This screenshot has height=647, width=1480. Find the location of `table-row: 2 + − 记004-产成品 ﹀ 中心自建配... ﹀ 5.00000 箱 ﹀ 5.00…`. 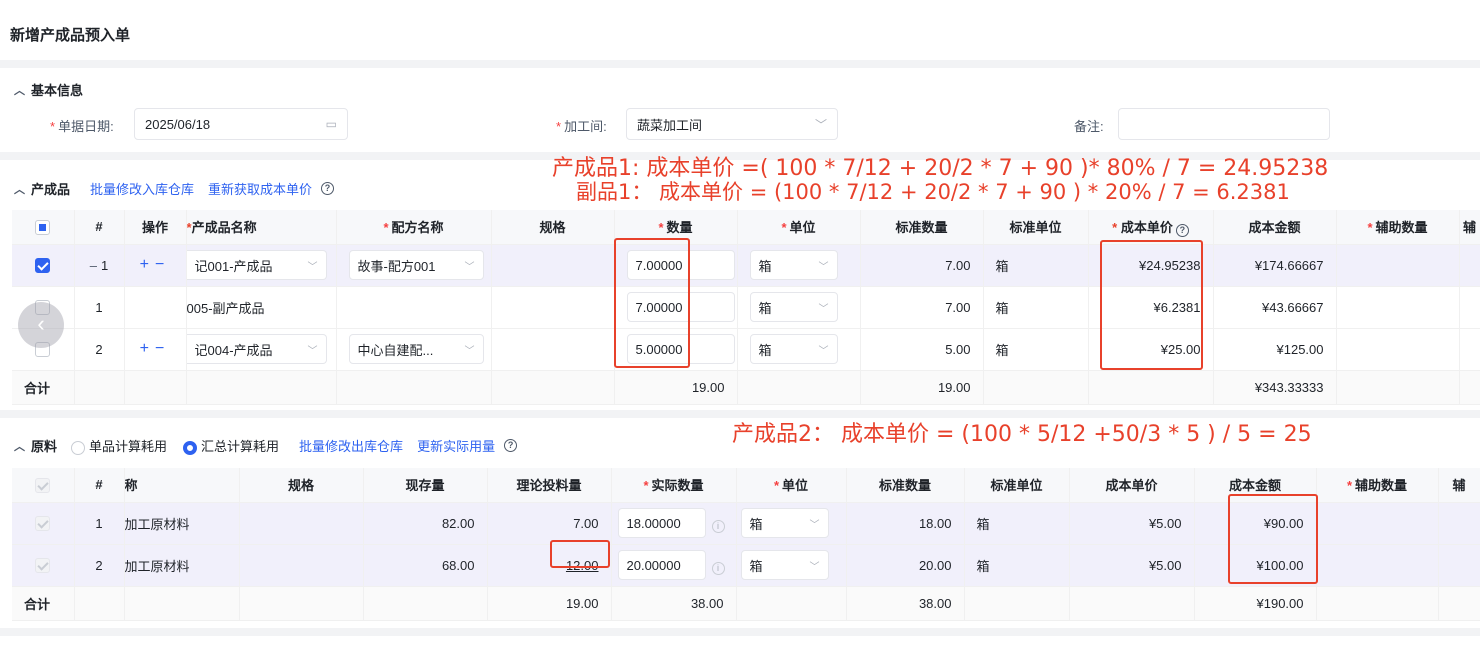

table-row: 2 + − 记004-产成品 ﹀ 中心自建配... ﹀ 5.00000 箱 ﹀ 5.00… is located at coordinates (746, 349).